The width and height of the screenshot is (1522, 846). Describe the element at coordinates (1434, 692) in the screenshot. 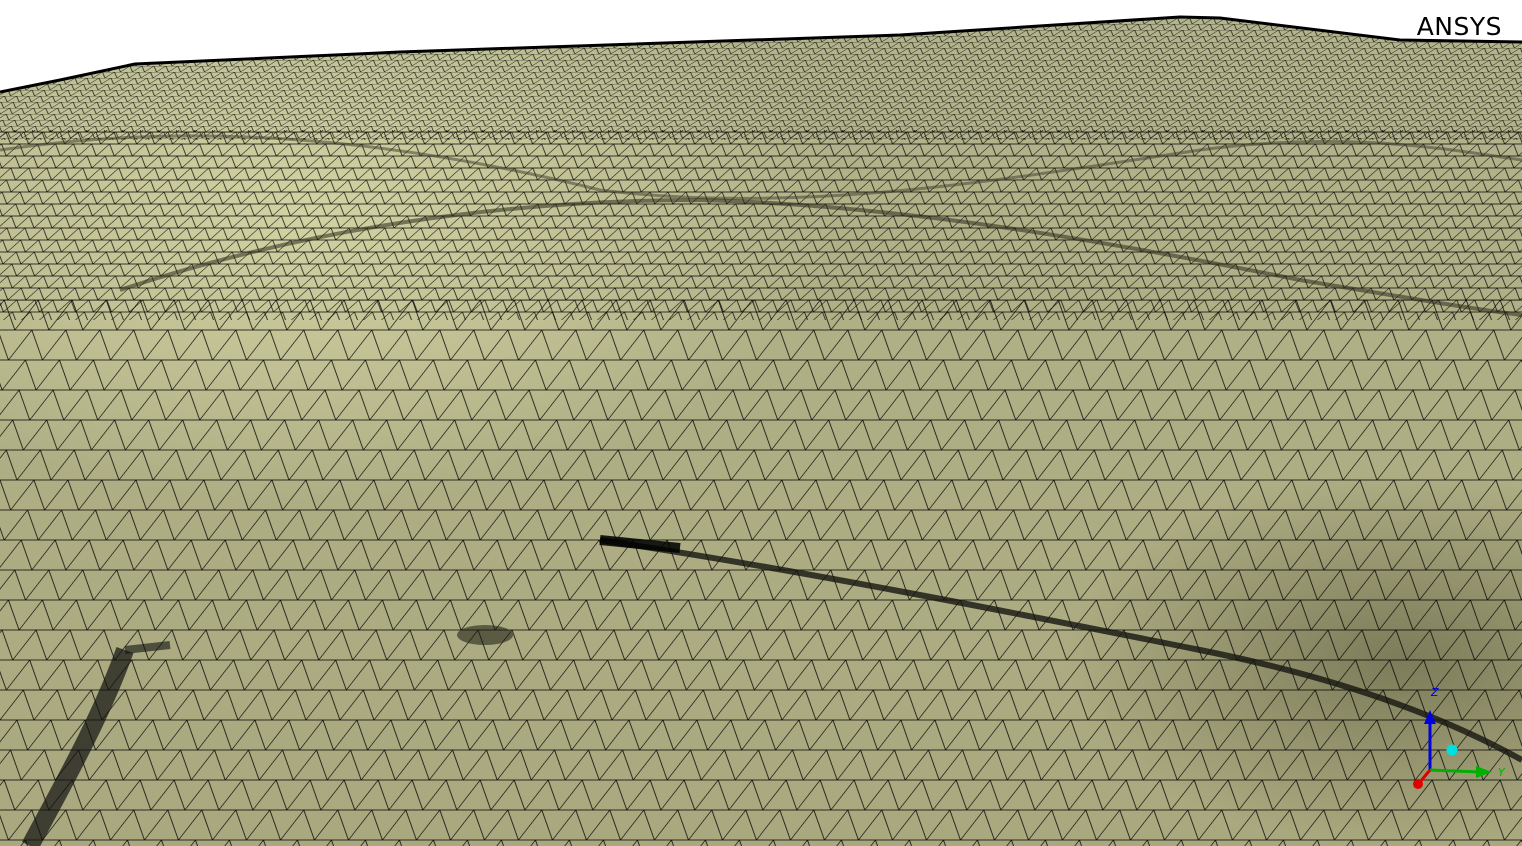

I see `z-axis-label: Z` at that location.